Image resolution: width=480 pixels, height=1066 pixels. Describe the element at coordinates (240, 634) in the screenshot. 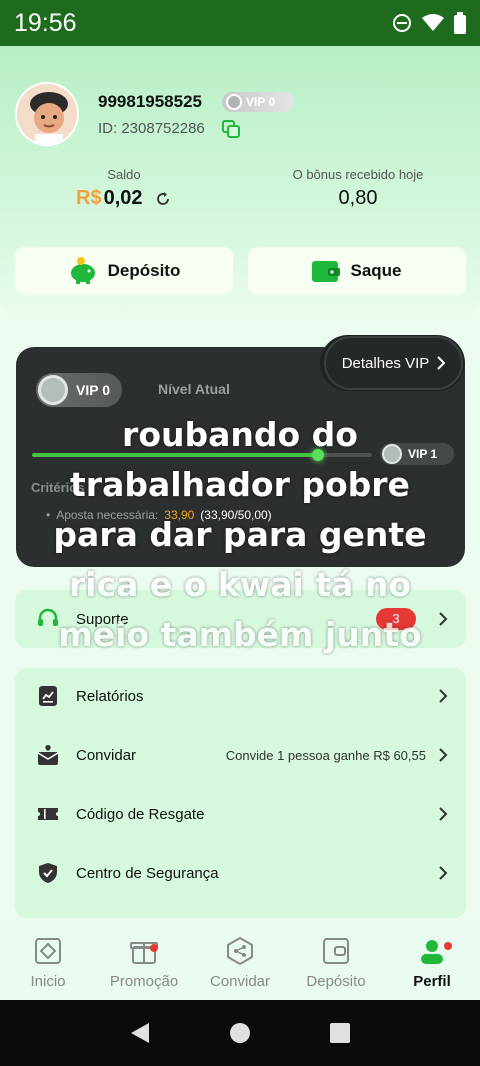

I see `caption-line-5: meio também junto` at that location.